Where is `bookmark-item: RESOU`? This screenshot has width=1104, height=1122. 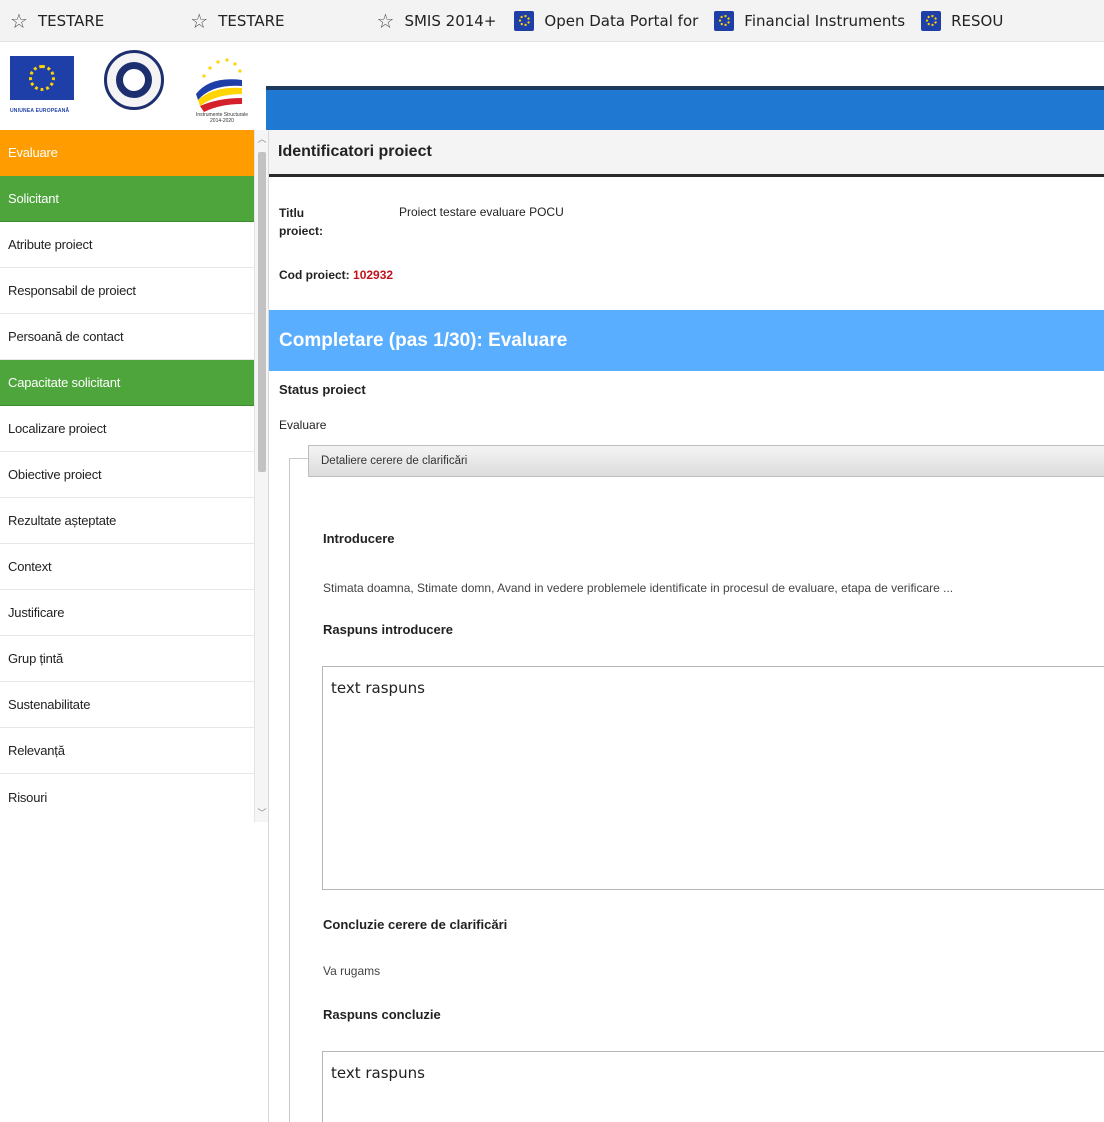 bookmark-item: RESOU is located at coordinates (962, 20).